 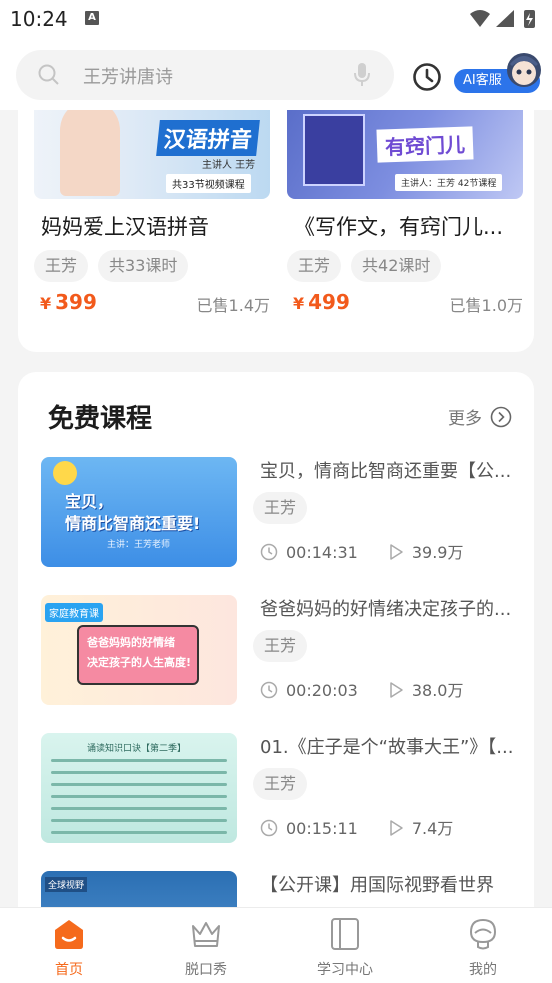 What do you see at coordinates (208, 138) in the screenshot?
I see `thumbnail-title: 汉语拼音` at bounding box center [208, 138].